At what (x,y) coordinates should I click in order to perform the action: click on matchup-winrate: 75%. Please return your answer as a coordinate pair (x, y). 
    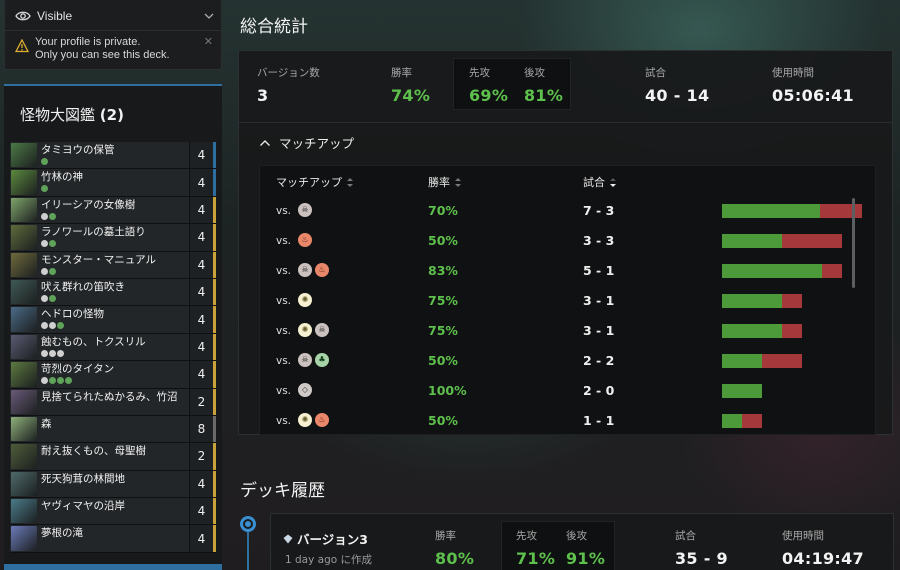
    Looking at the image, I should click on (443, 330).